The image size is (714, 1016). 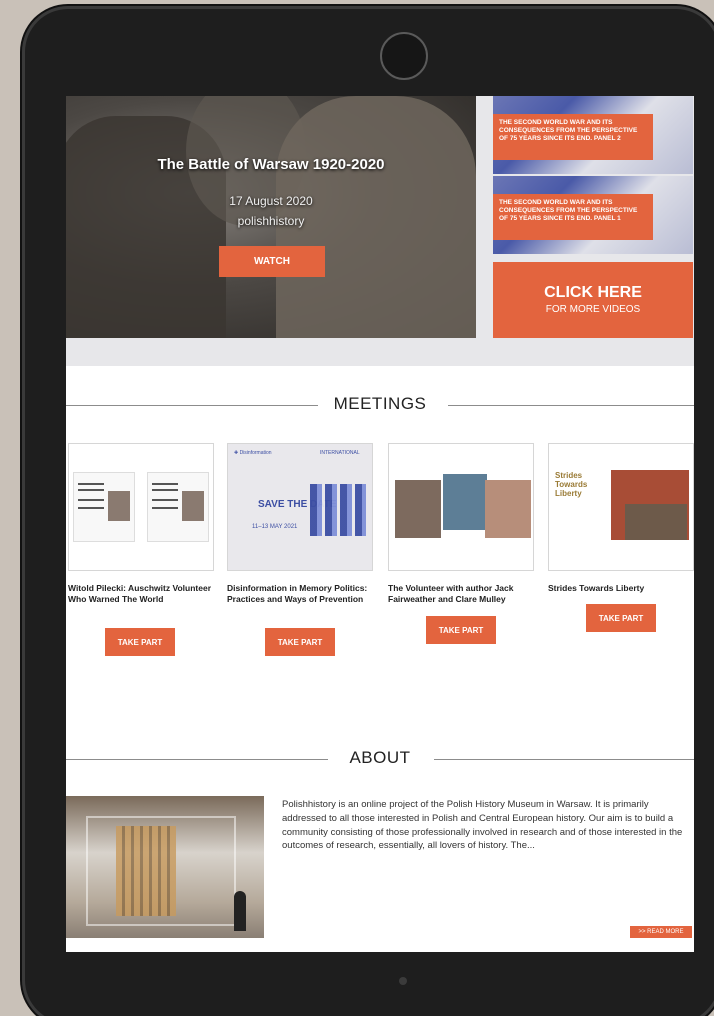 I want to click on sensor-icon, so click(x=403, y=981).